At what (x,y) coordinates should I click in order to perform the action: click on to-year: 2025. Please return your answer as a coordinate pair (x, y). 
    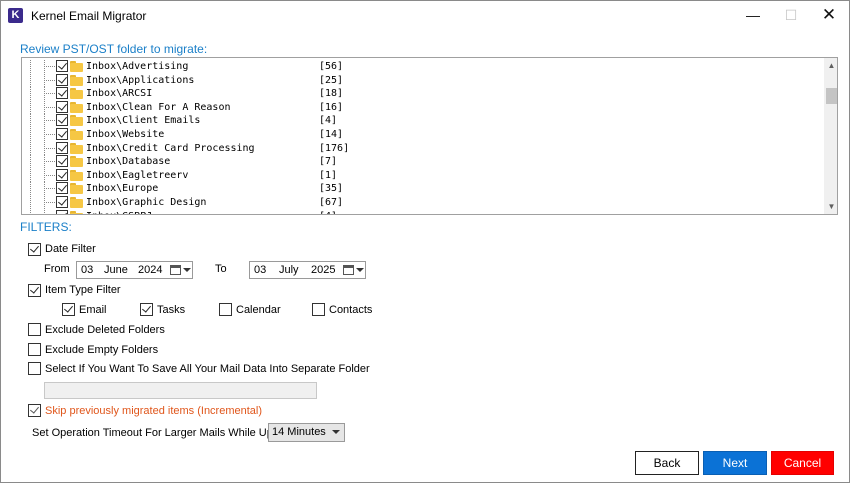
    Looking at the image, I should click on (323, 270).